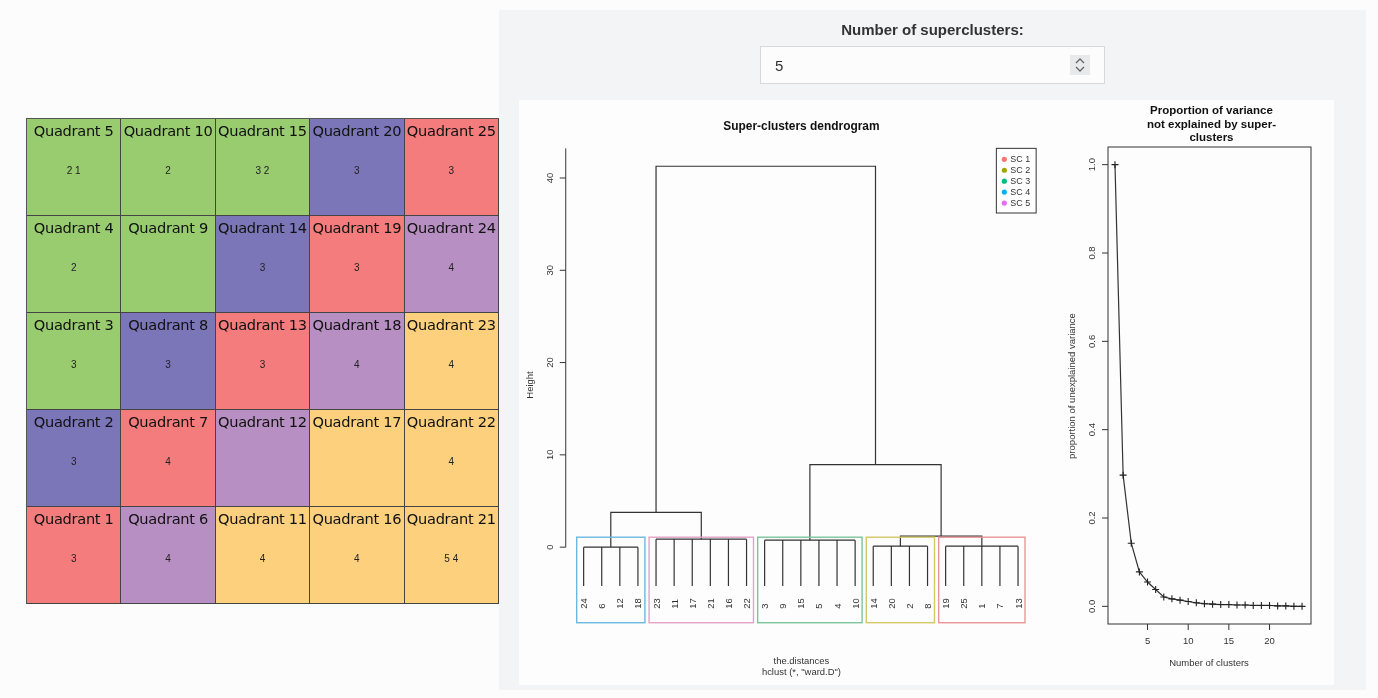 This screenshot has width=1378, height=698. Describe the element at coordinates (927, 606) in the screenshot. I see `leaf-label: 8` at that location.